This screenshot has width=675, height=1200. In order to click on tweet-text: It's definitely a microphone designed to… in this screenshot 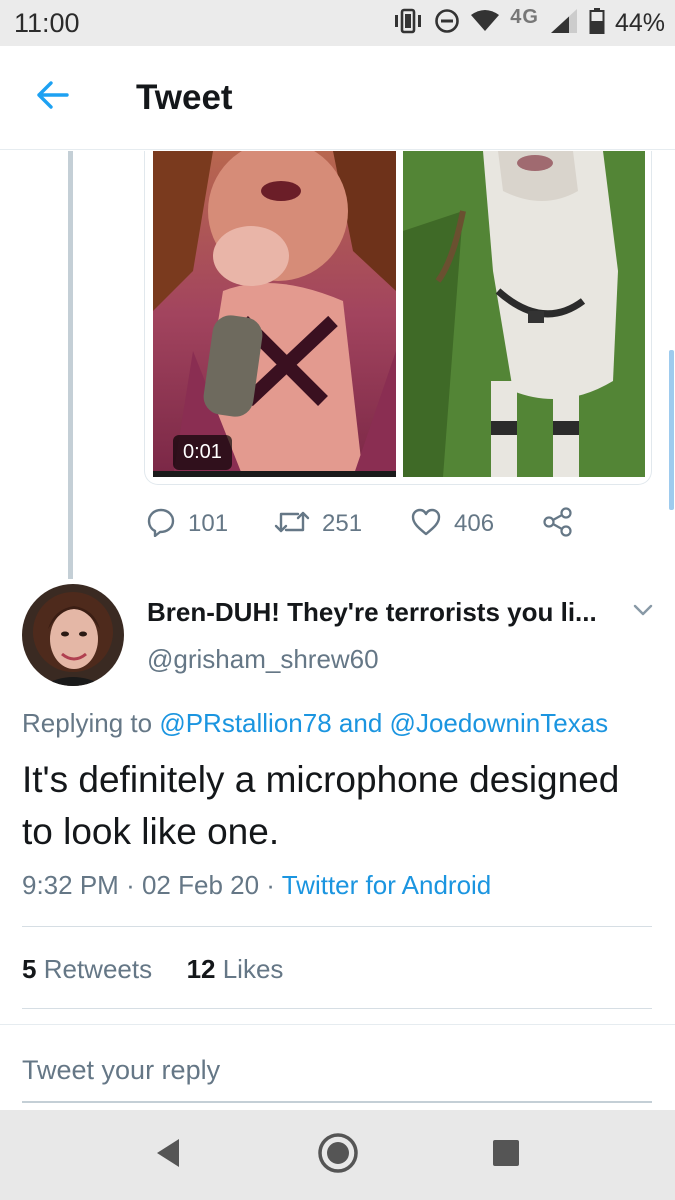, I will do `click(321, 805)`.